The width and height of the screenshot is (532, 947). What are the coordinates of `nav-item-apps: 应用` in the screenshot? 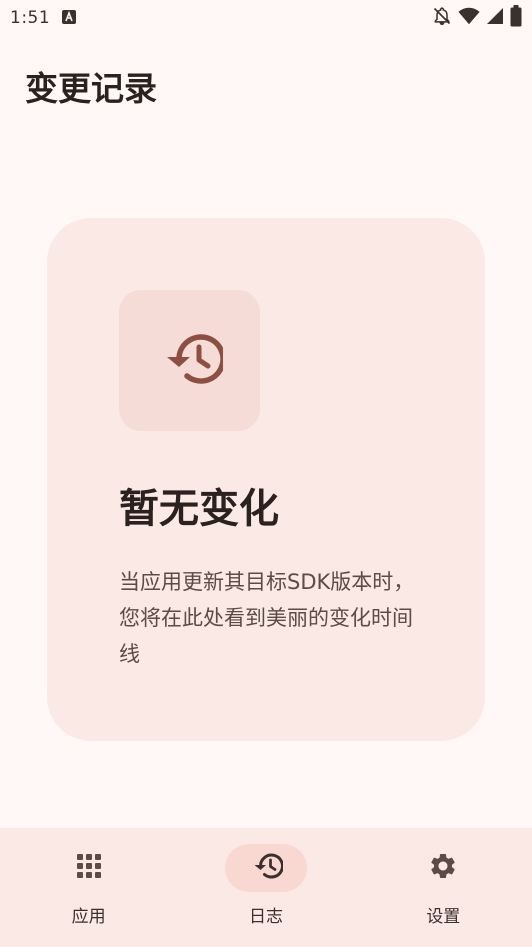 It's located at (89, 877).